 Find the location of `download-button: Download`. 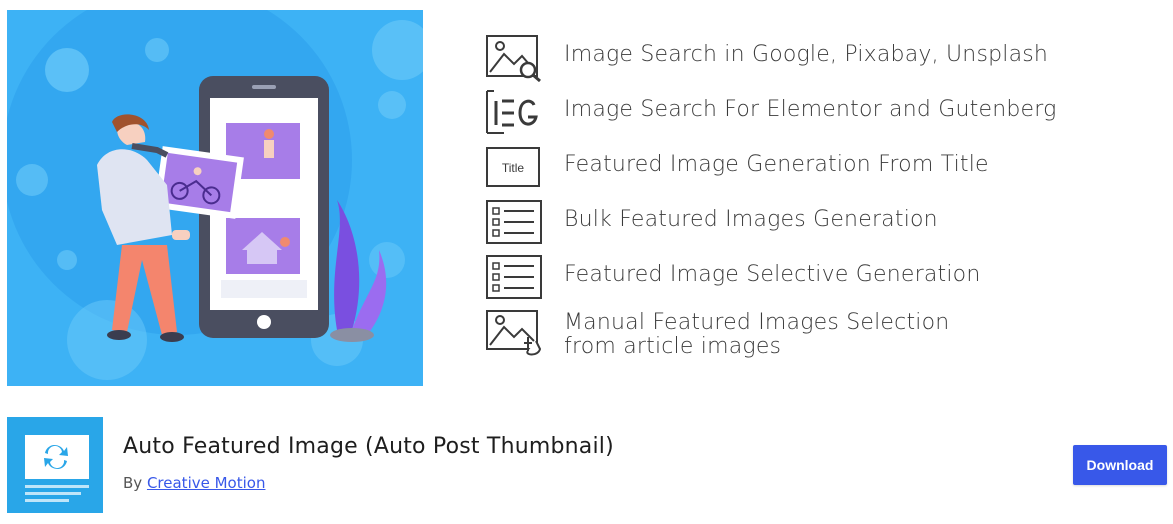

download-button: Download is located at coordinates (1120, 465).